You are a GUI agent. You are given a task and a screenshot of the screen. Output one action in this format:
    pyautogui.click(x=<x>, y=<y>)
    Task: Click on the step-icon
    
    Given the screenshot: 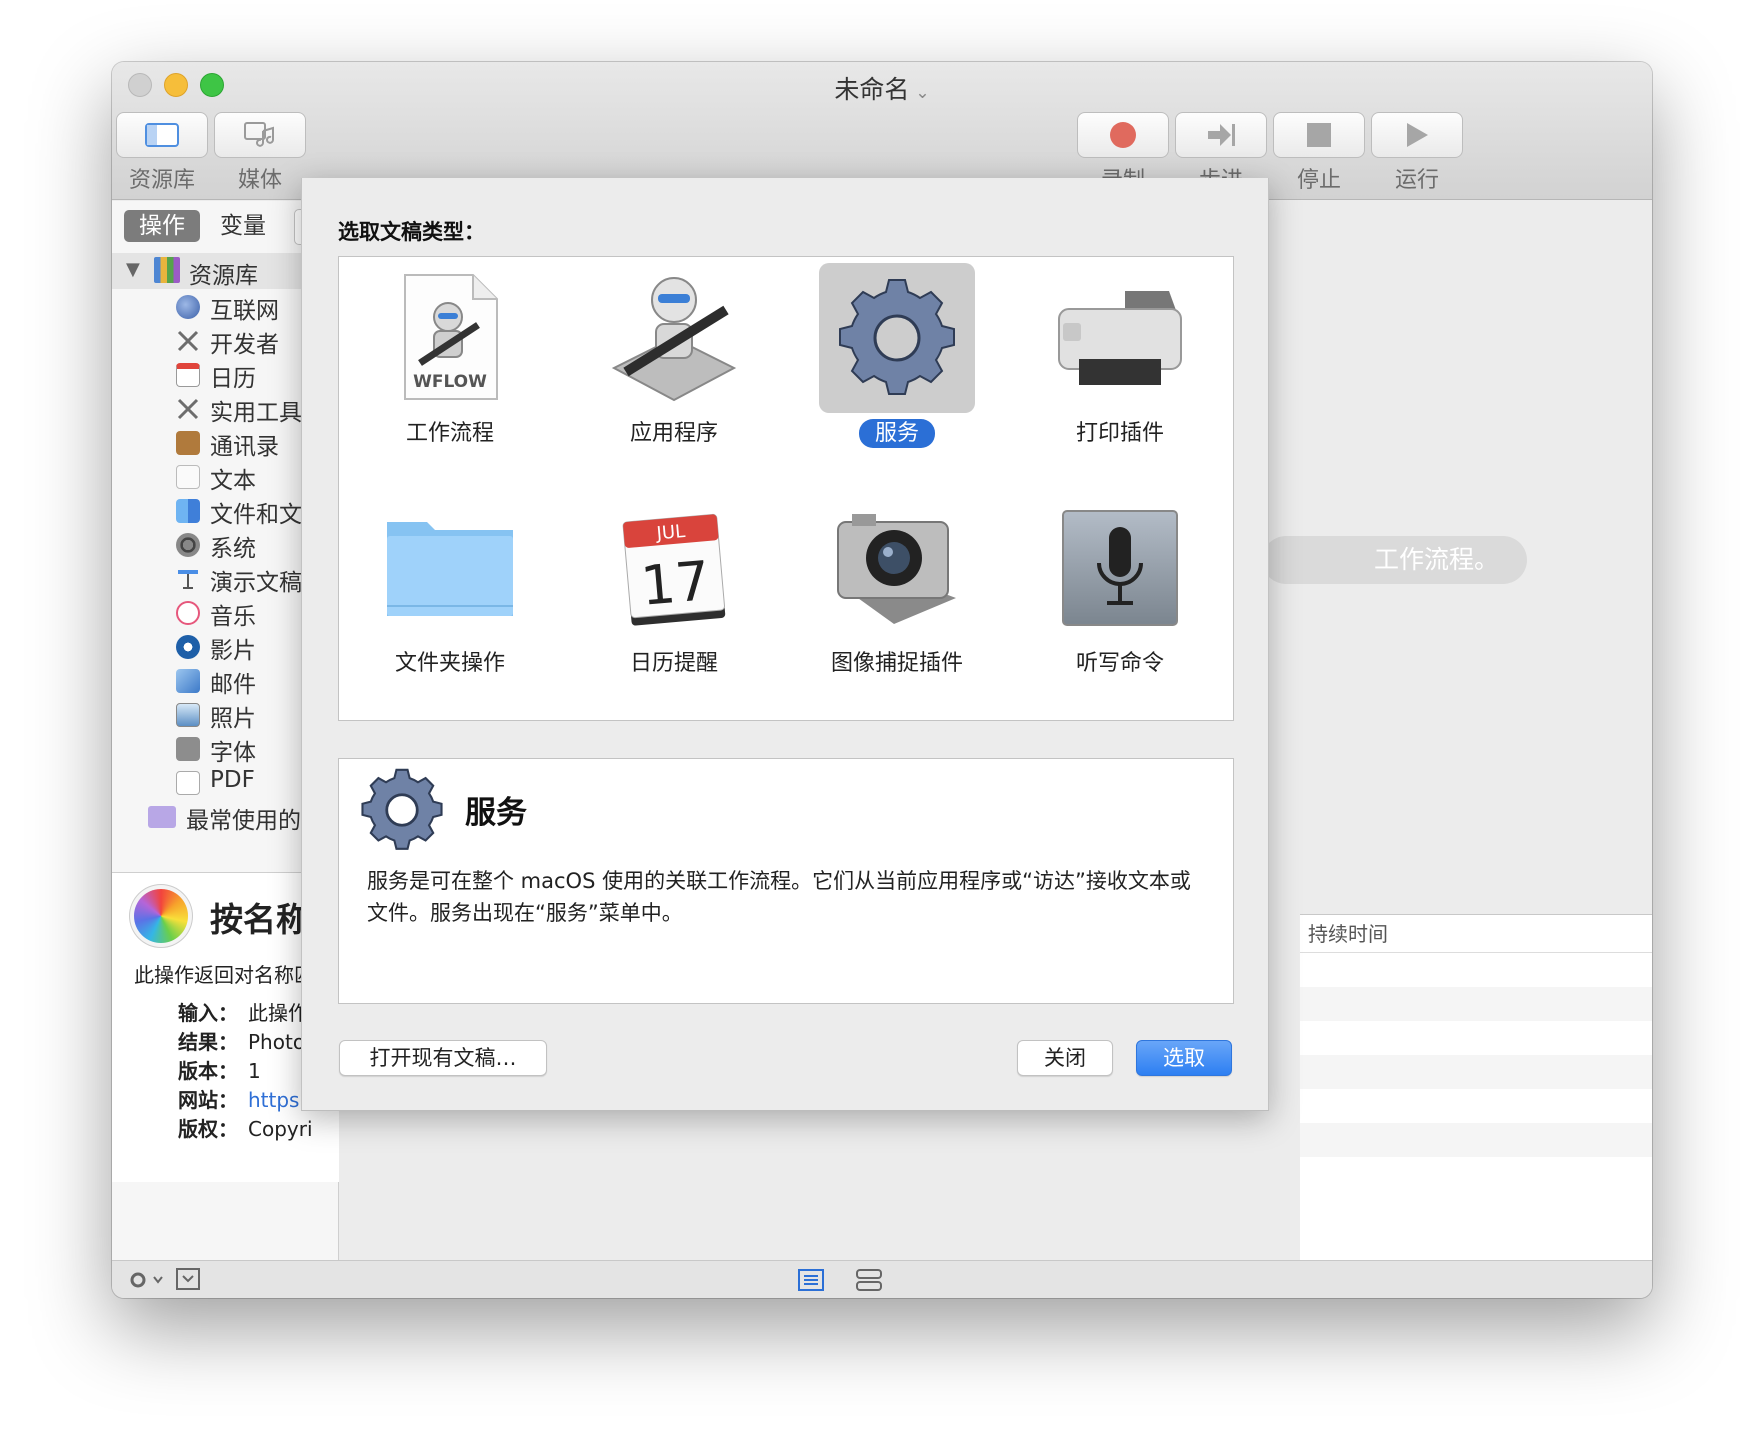 What is the action you would take?
    pyautogui.click(x=1221, y=135)
    